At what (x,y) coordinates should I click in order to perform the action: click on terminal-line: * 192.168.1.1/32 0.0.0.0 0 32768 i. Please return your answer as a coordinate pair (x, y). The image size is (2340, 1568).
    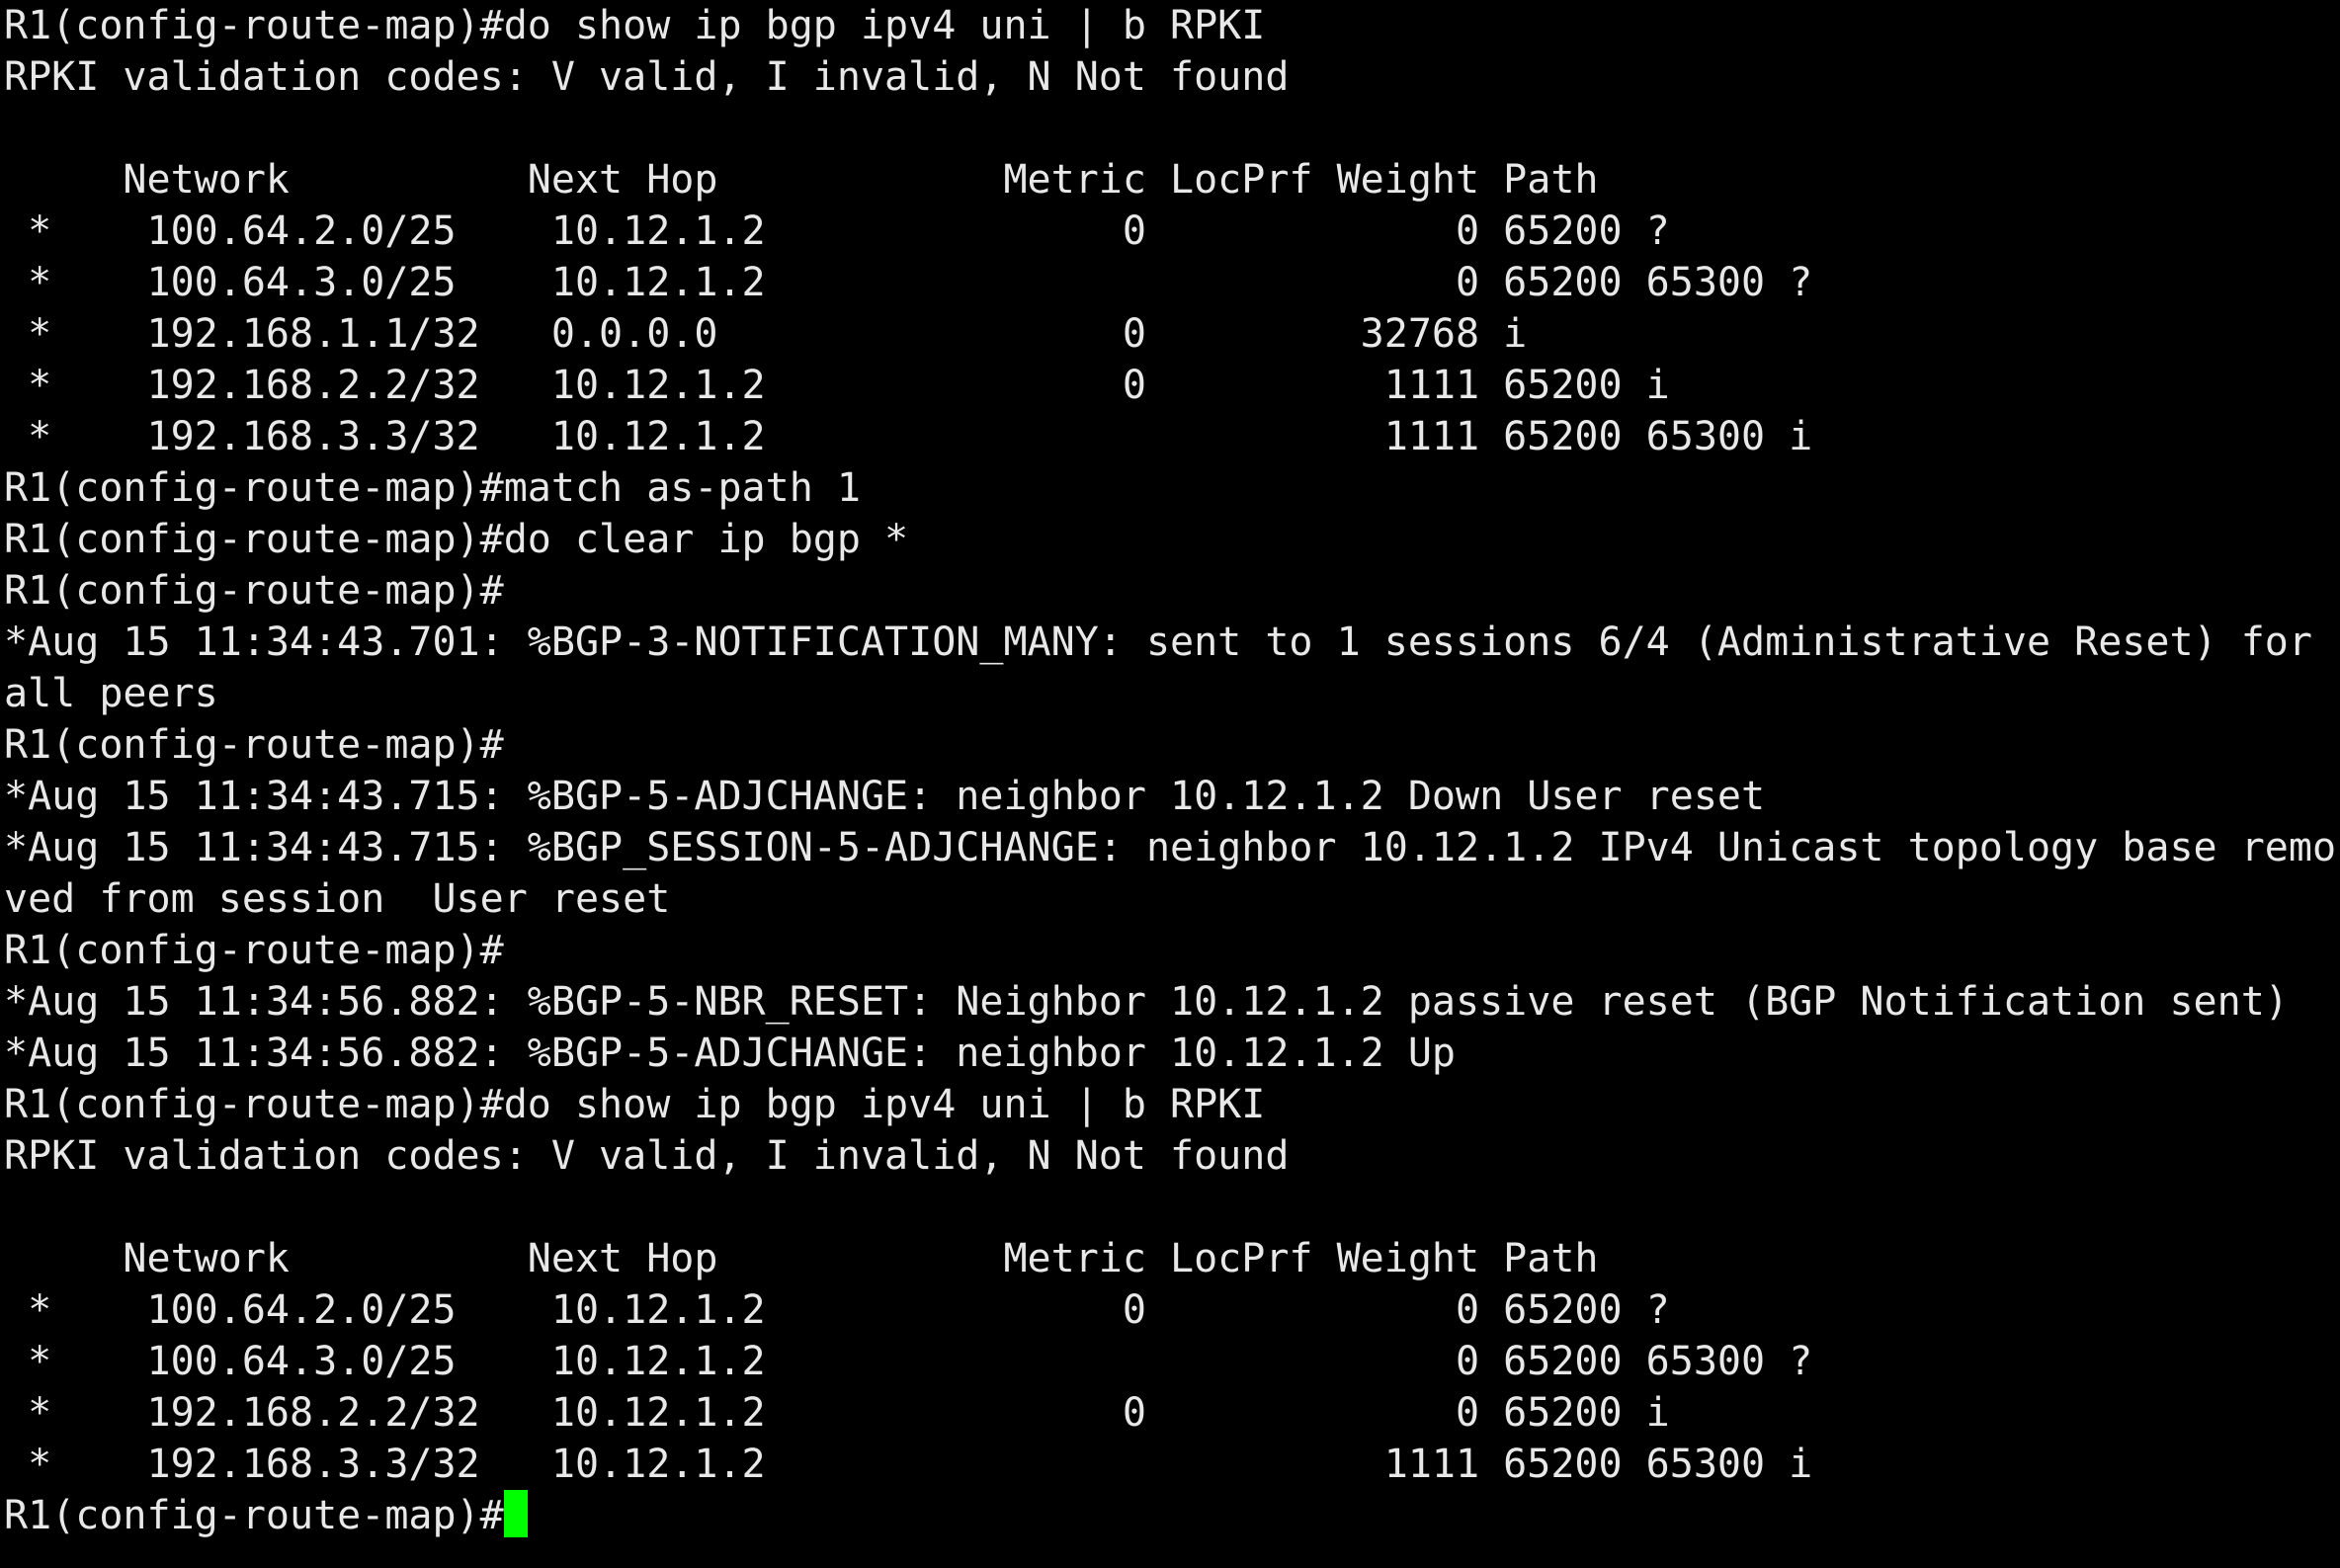
    Looking at the image, I should click on (766, 334).